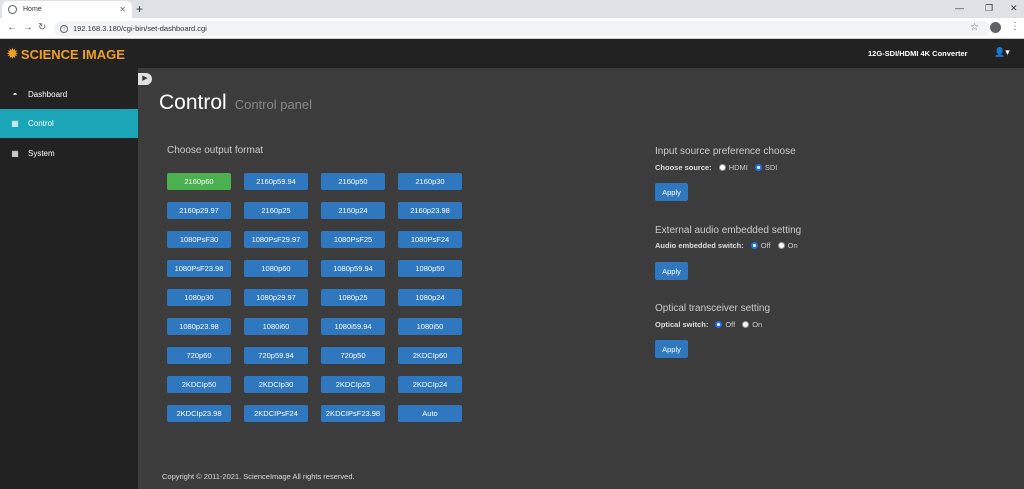 This screenshot has height=489, width=1024. What do you see at coordinates (199, 181) in the screenshot?
I see `format-button: 2160p60` at bounding box center [199, 181].